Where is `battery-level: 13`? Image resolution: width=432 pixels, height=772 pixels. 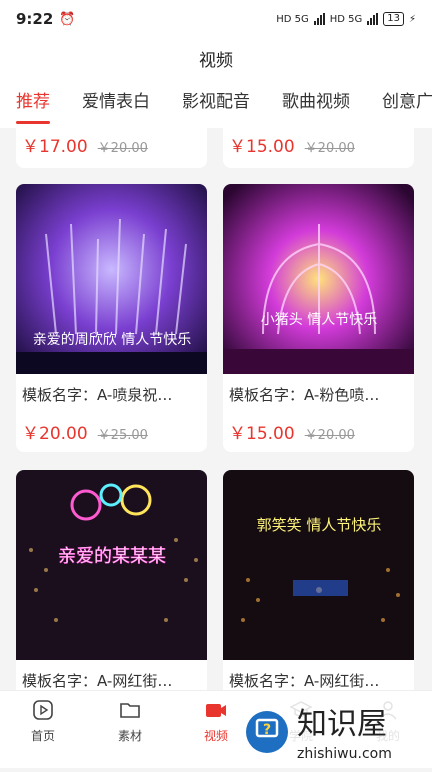
battery-level: 13 is located at coordinates (393, 19).